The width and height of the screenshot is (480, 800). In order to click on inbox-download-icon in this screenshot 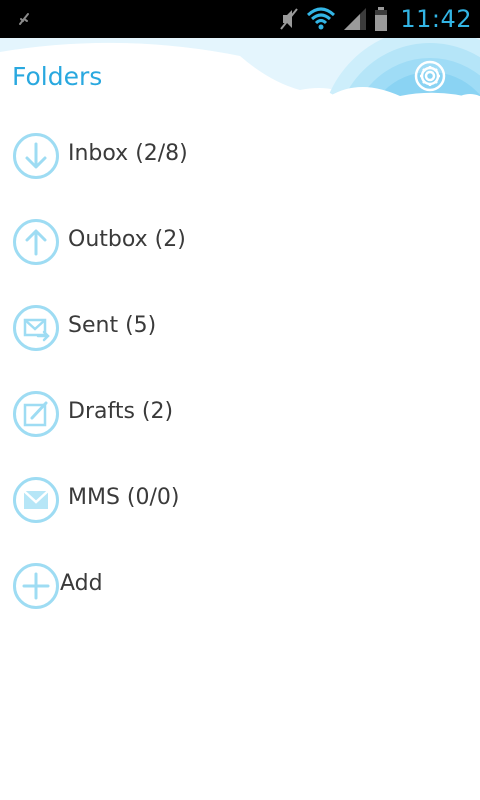, I will do `click(36, 156)`.